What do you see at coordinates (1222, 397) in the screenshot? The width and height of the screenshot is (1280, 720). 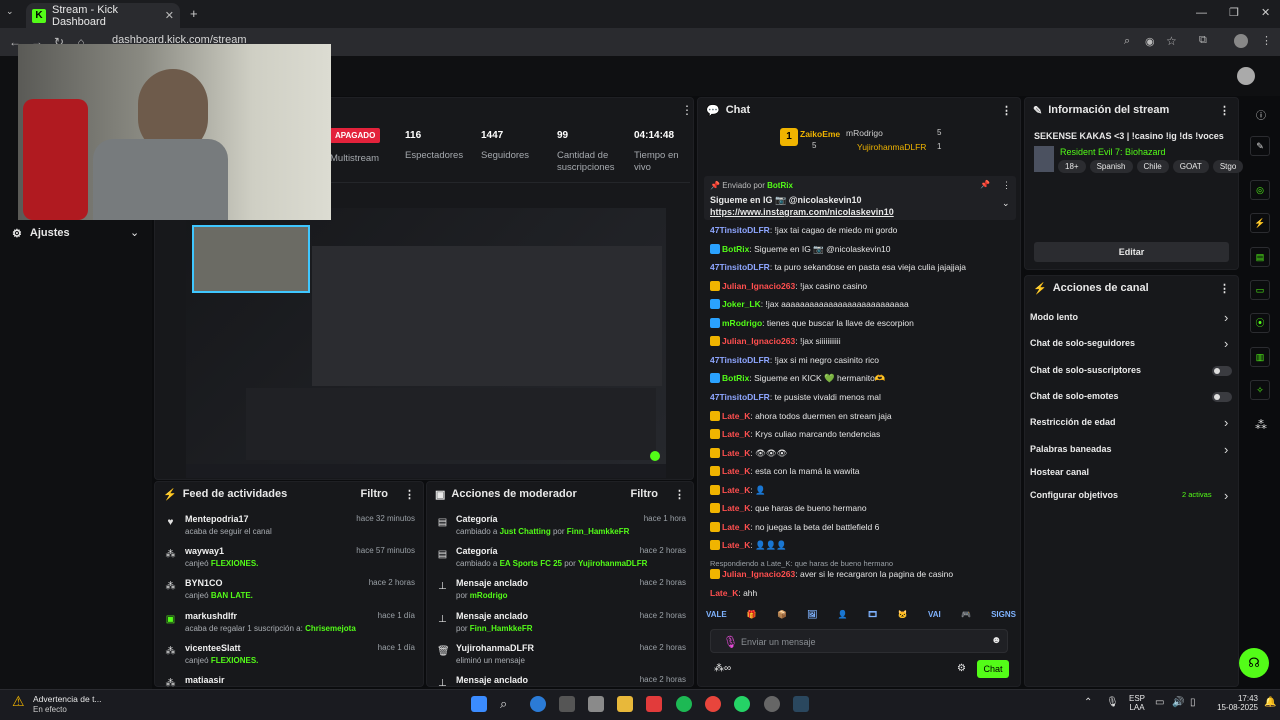 I see `channel-action-toggle` at bounding box center [1222, 397].